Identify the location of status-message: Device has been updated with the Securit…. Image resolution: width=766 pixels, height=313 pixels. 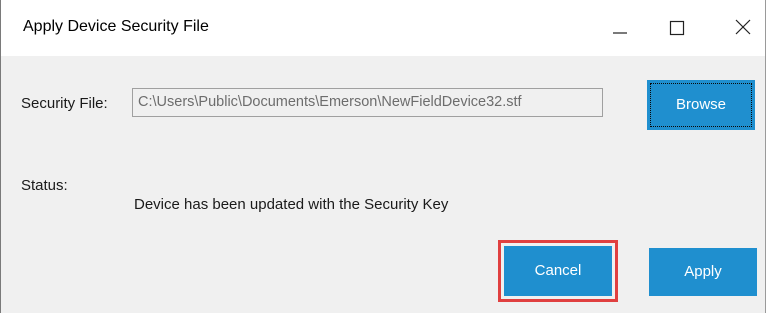
(291, 204).